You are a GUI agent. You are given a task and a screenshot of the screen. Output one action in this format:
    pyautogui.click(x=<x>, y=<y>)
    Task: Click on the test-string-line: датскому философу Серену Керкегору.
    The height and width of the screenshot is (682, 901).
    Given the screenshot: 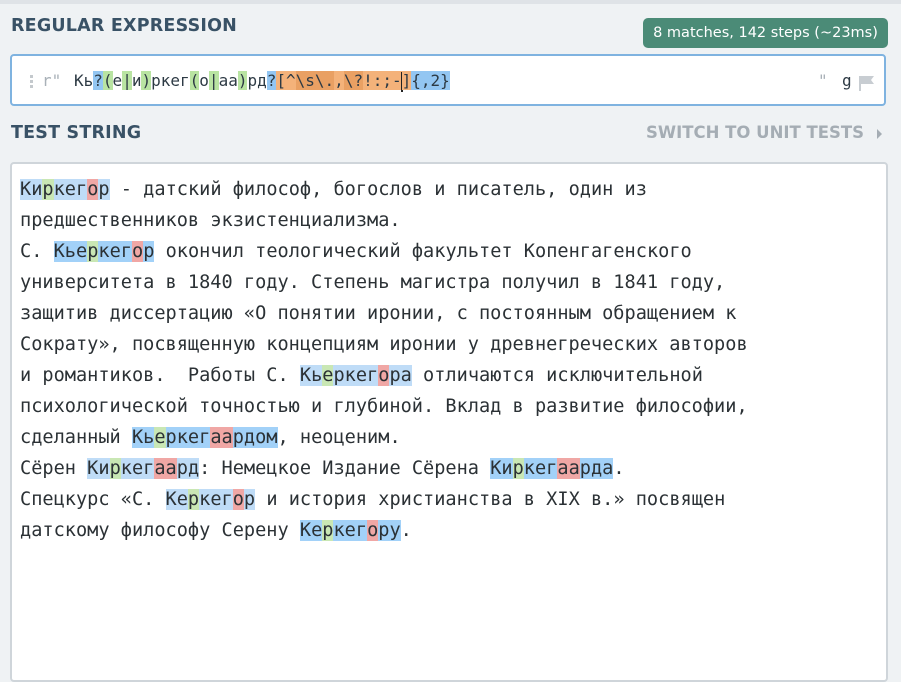 What is the action you would take?
    pyautogui.click(x=384, y=530)
    